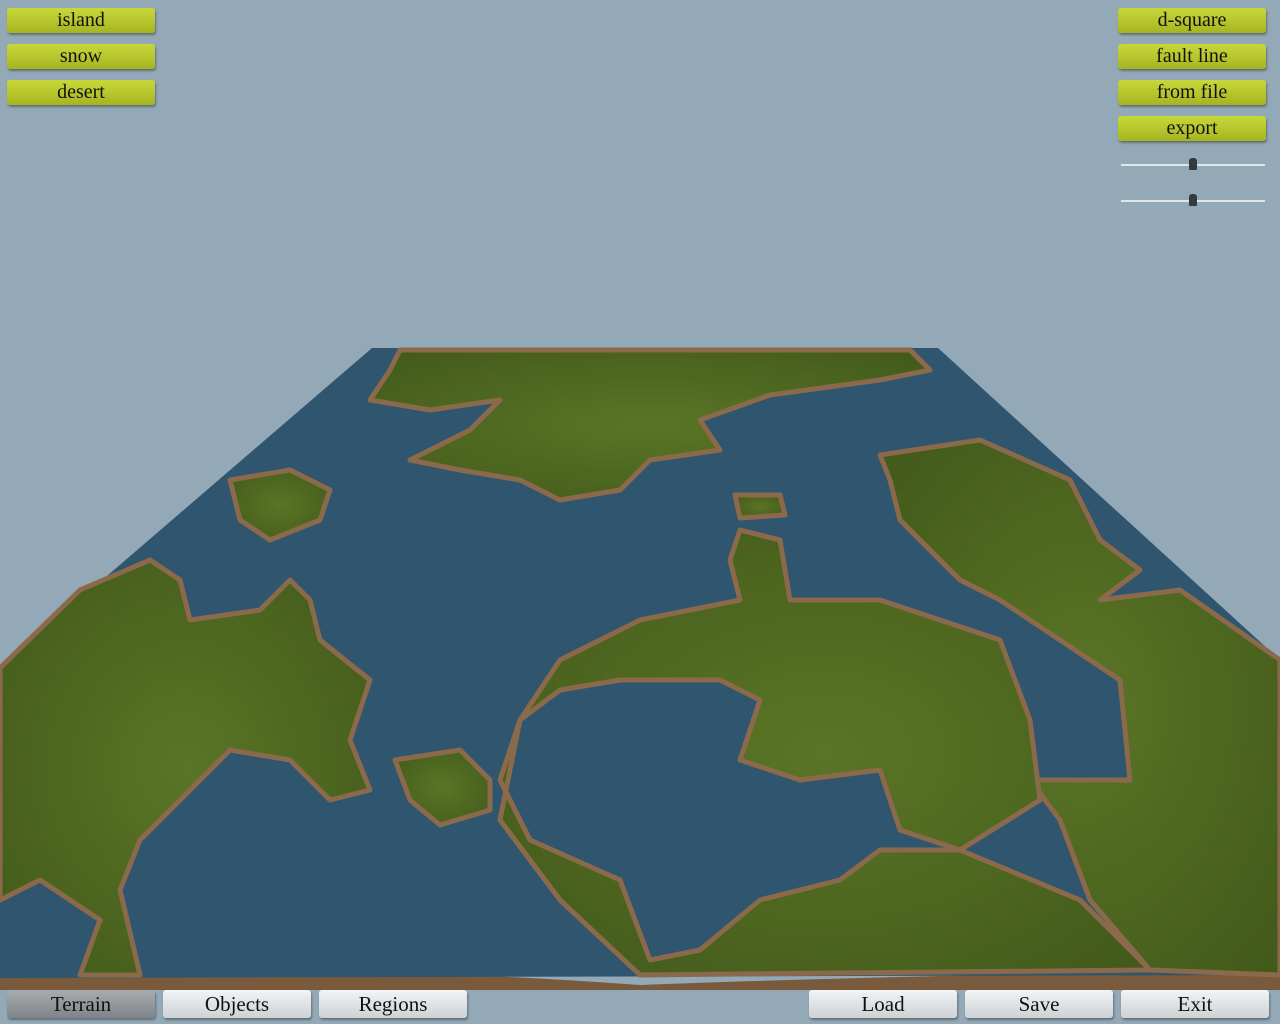 This screenshot has height=1024, width=1280. Describe the element at coordinates (81, 20) in the screenshot. I see `preset-island-button: island` at that location.